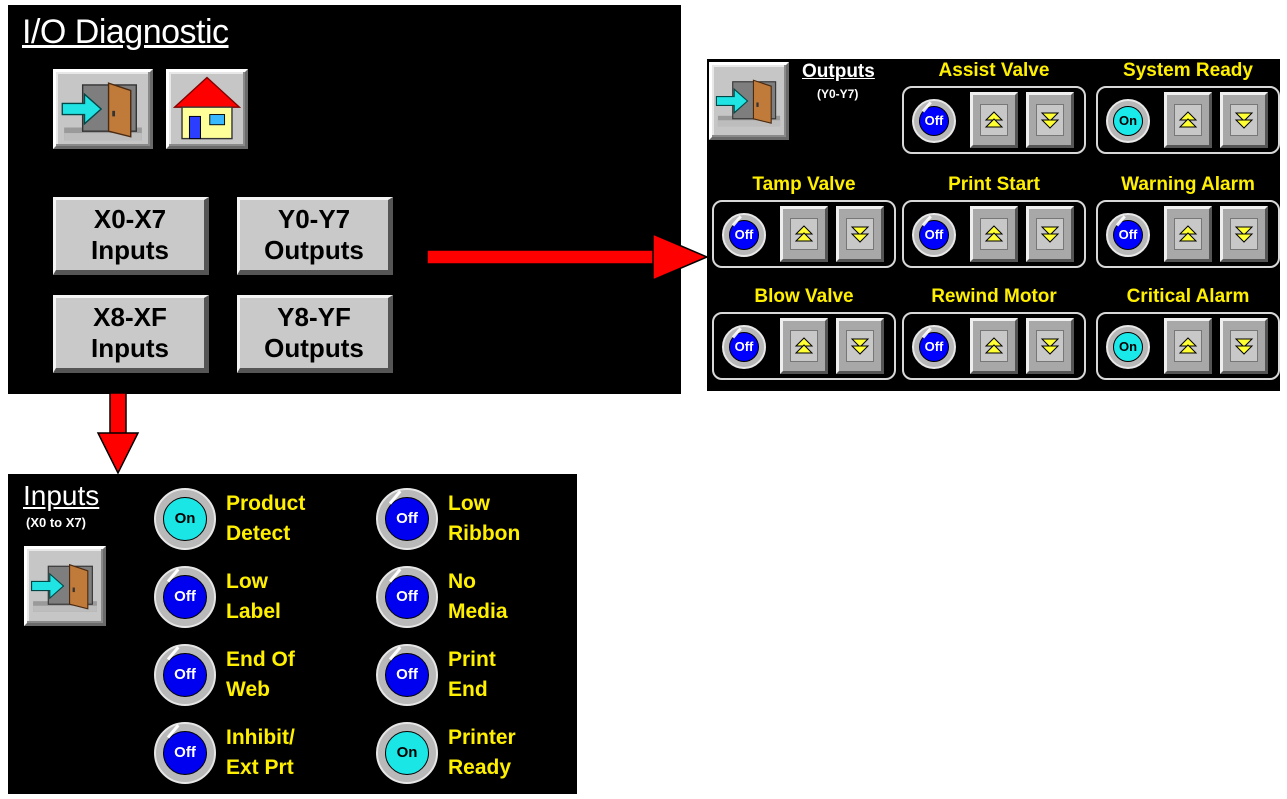 The image size is (1287, 799). I want to click on input-label: End Of Web, so click(301, 675).